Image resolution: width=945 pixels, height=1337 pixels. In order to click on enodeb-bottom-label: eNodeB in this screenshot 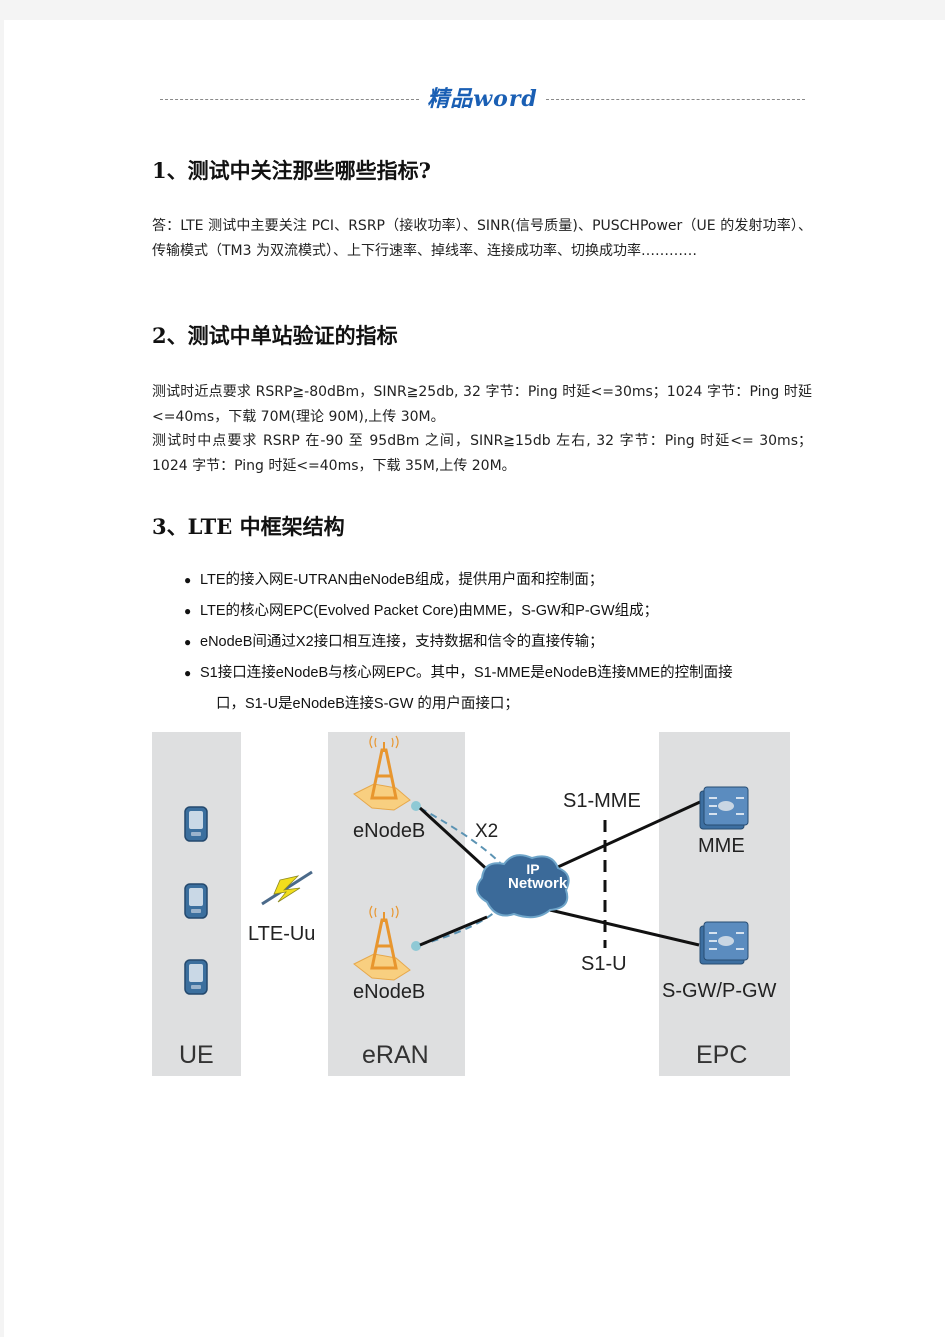, I will do `click(389, 992)`.